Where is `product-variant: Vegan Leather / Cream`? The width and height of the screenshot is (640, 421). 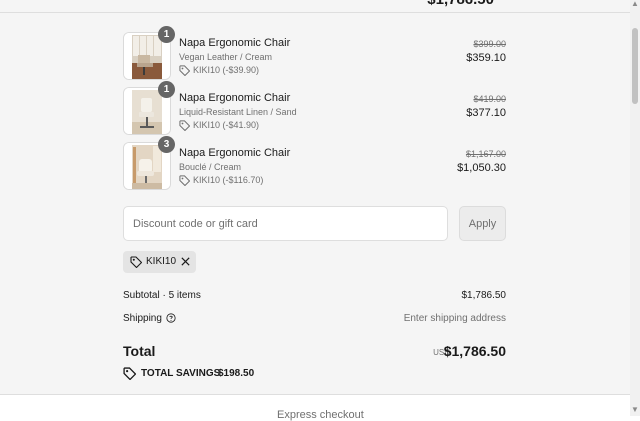 product-variant: Vegan Leather / Cream is located at coordinates (226, 57).